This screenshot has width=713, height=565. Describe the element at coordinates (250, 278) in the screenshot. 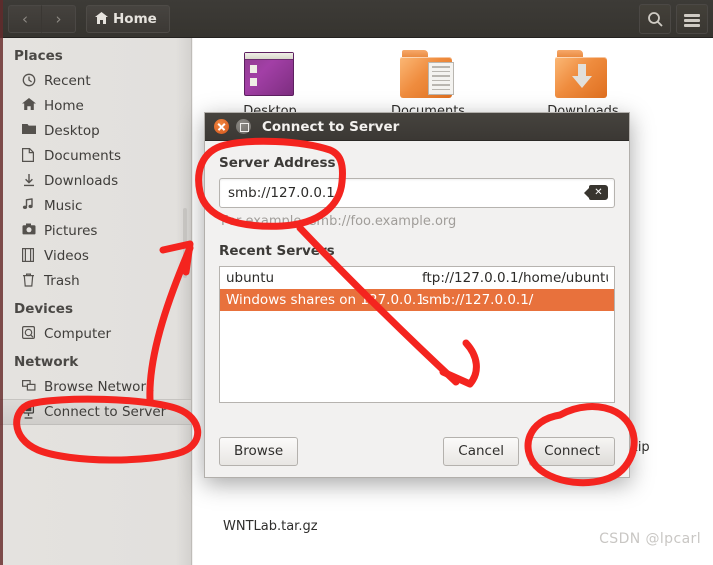

I see `recent-server-name: ubuntu` at that location.